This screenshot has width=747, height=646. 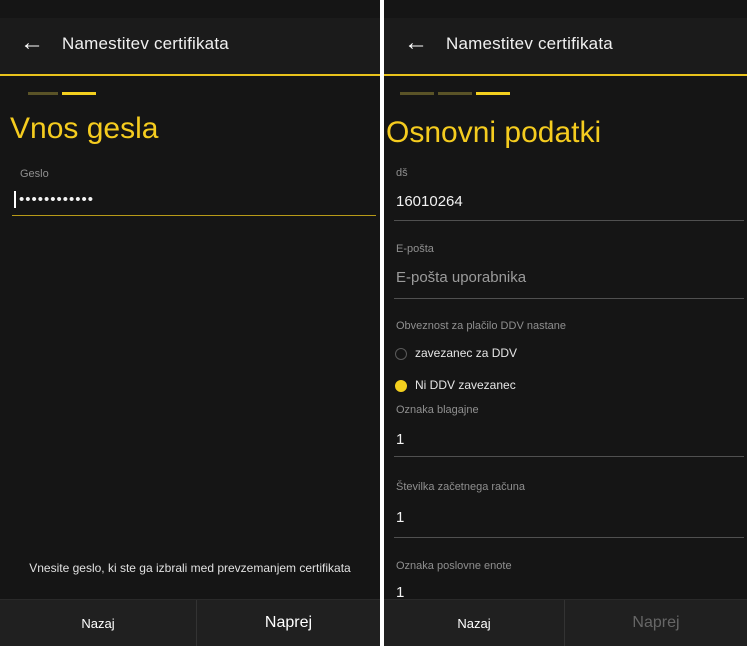 I want to click on ds-underline, so click(x=569, y=220).